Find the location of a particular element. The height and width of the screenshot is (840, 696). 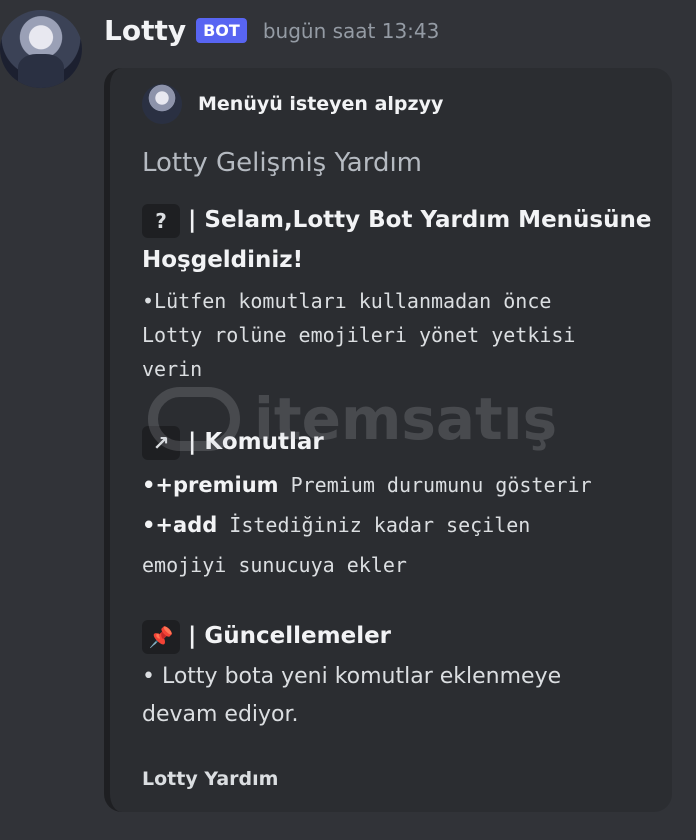

welcome-body-line1: •Lütfen komutları kullanmadan önce is located at coordinates (347, 301).